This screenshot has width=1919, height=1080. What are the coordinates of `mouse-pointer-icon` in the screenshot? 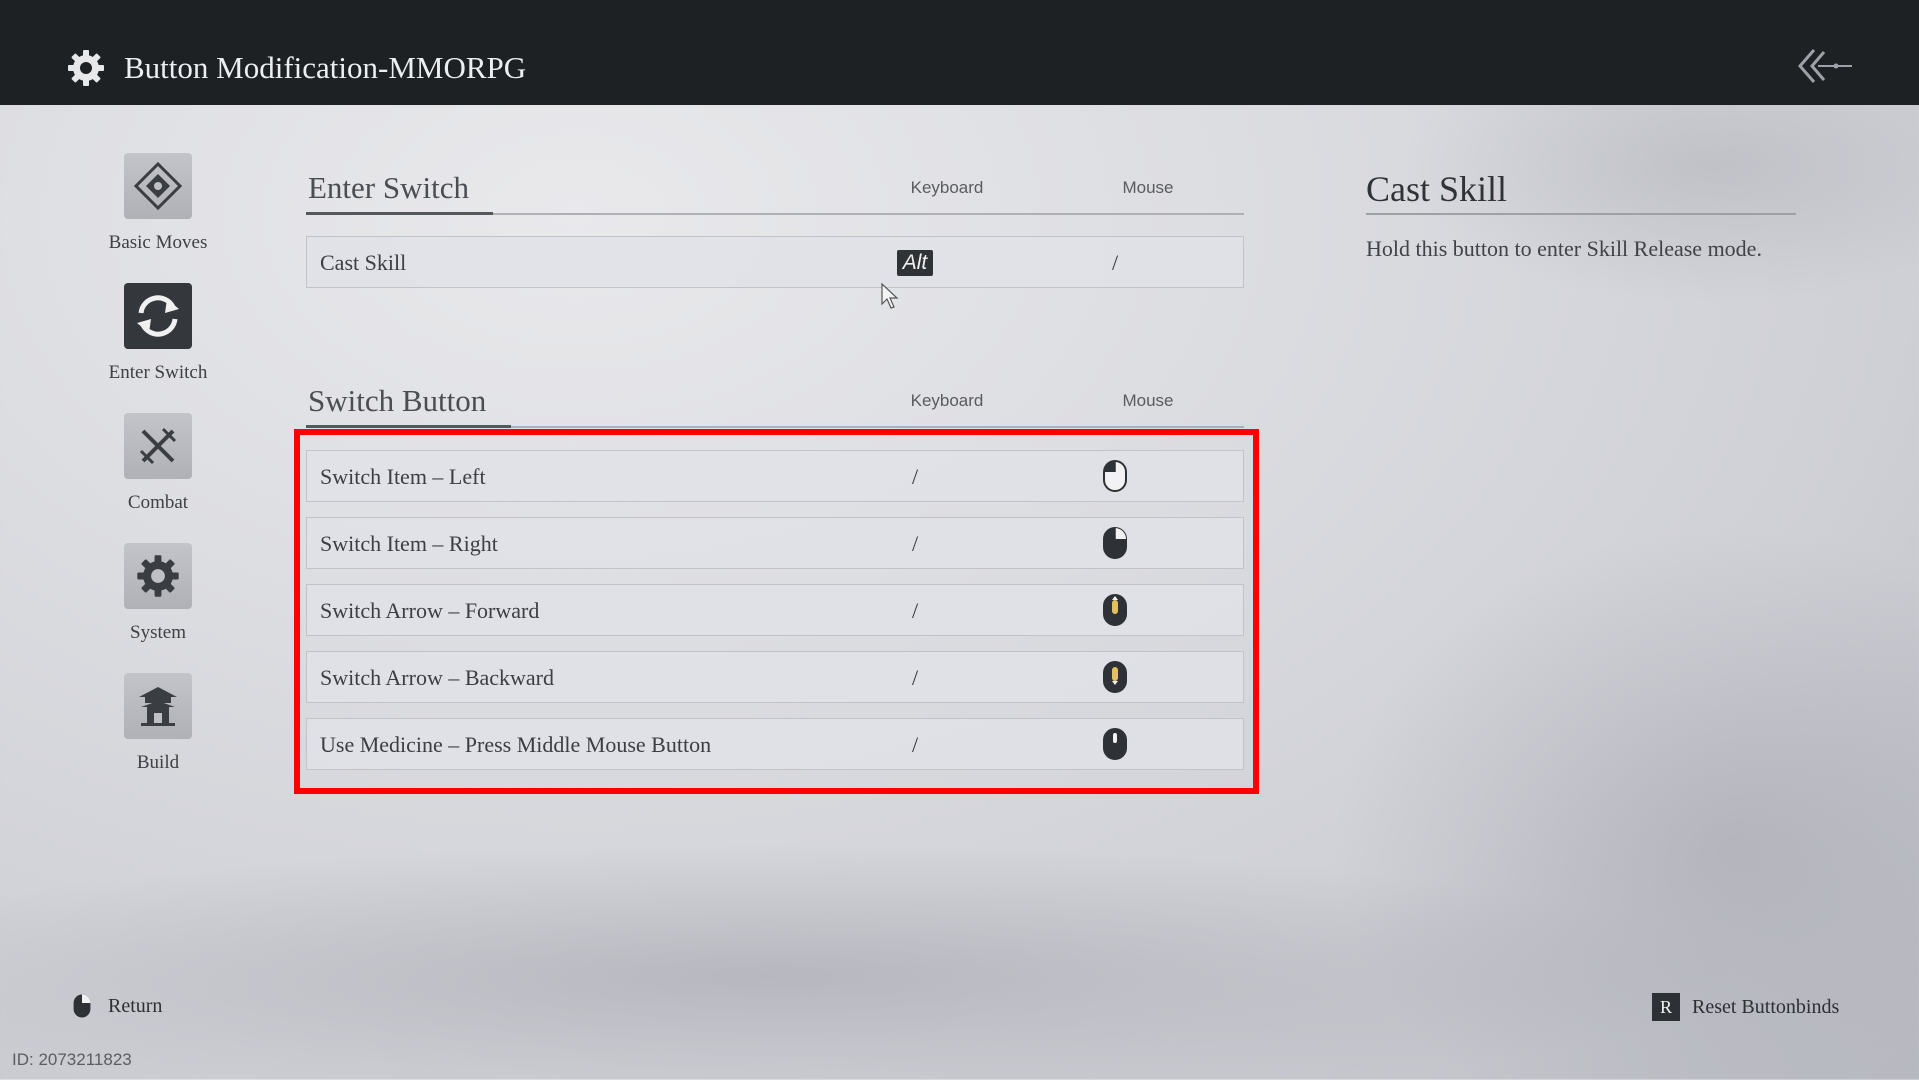 It's located at (890, 295).